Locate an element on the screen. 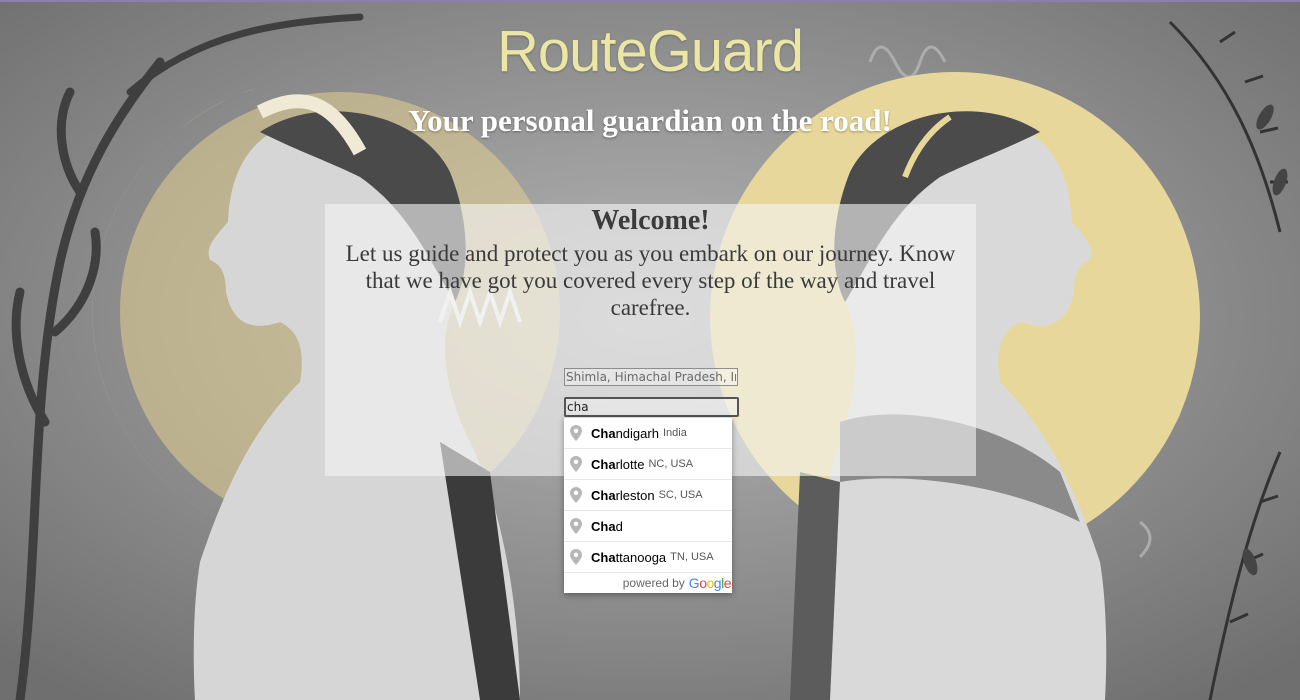  google-logo-letter: g is located at coordinates (717, 583).